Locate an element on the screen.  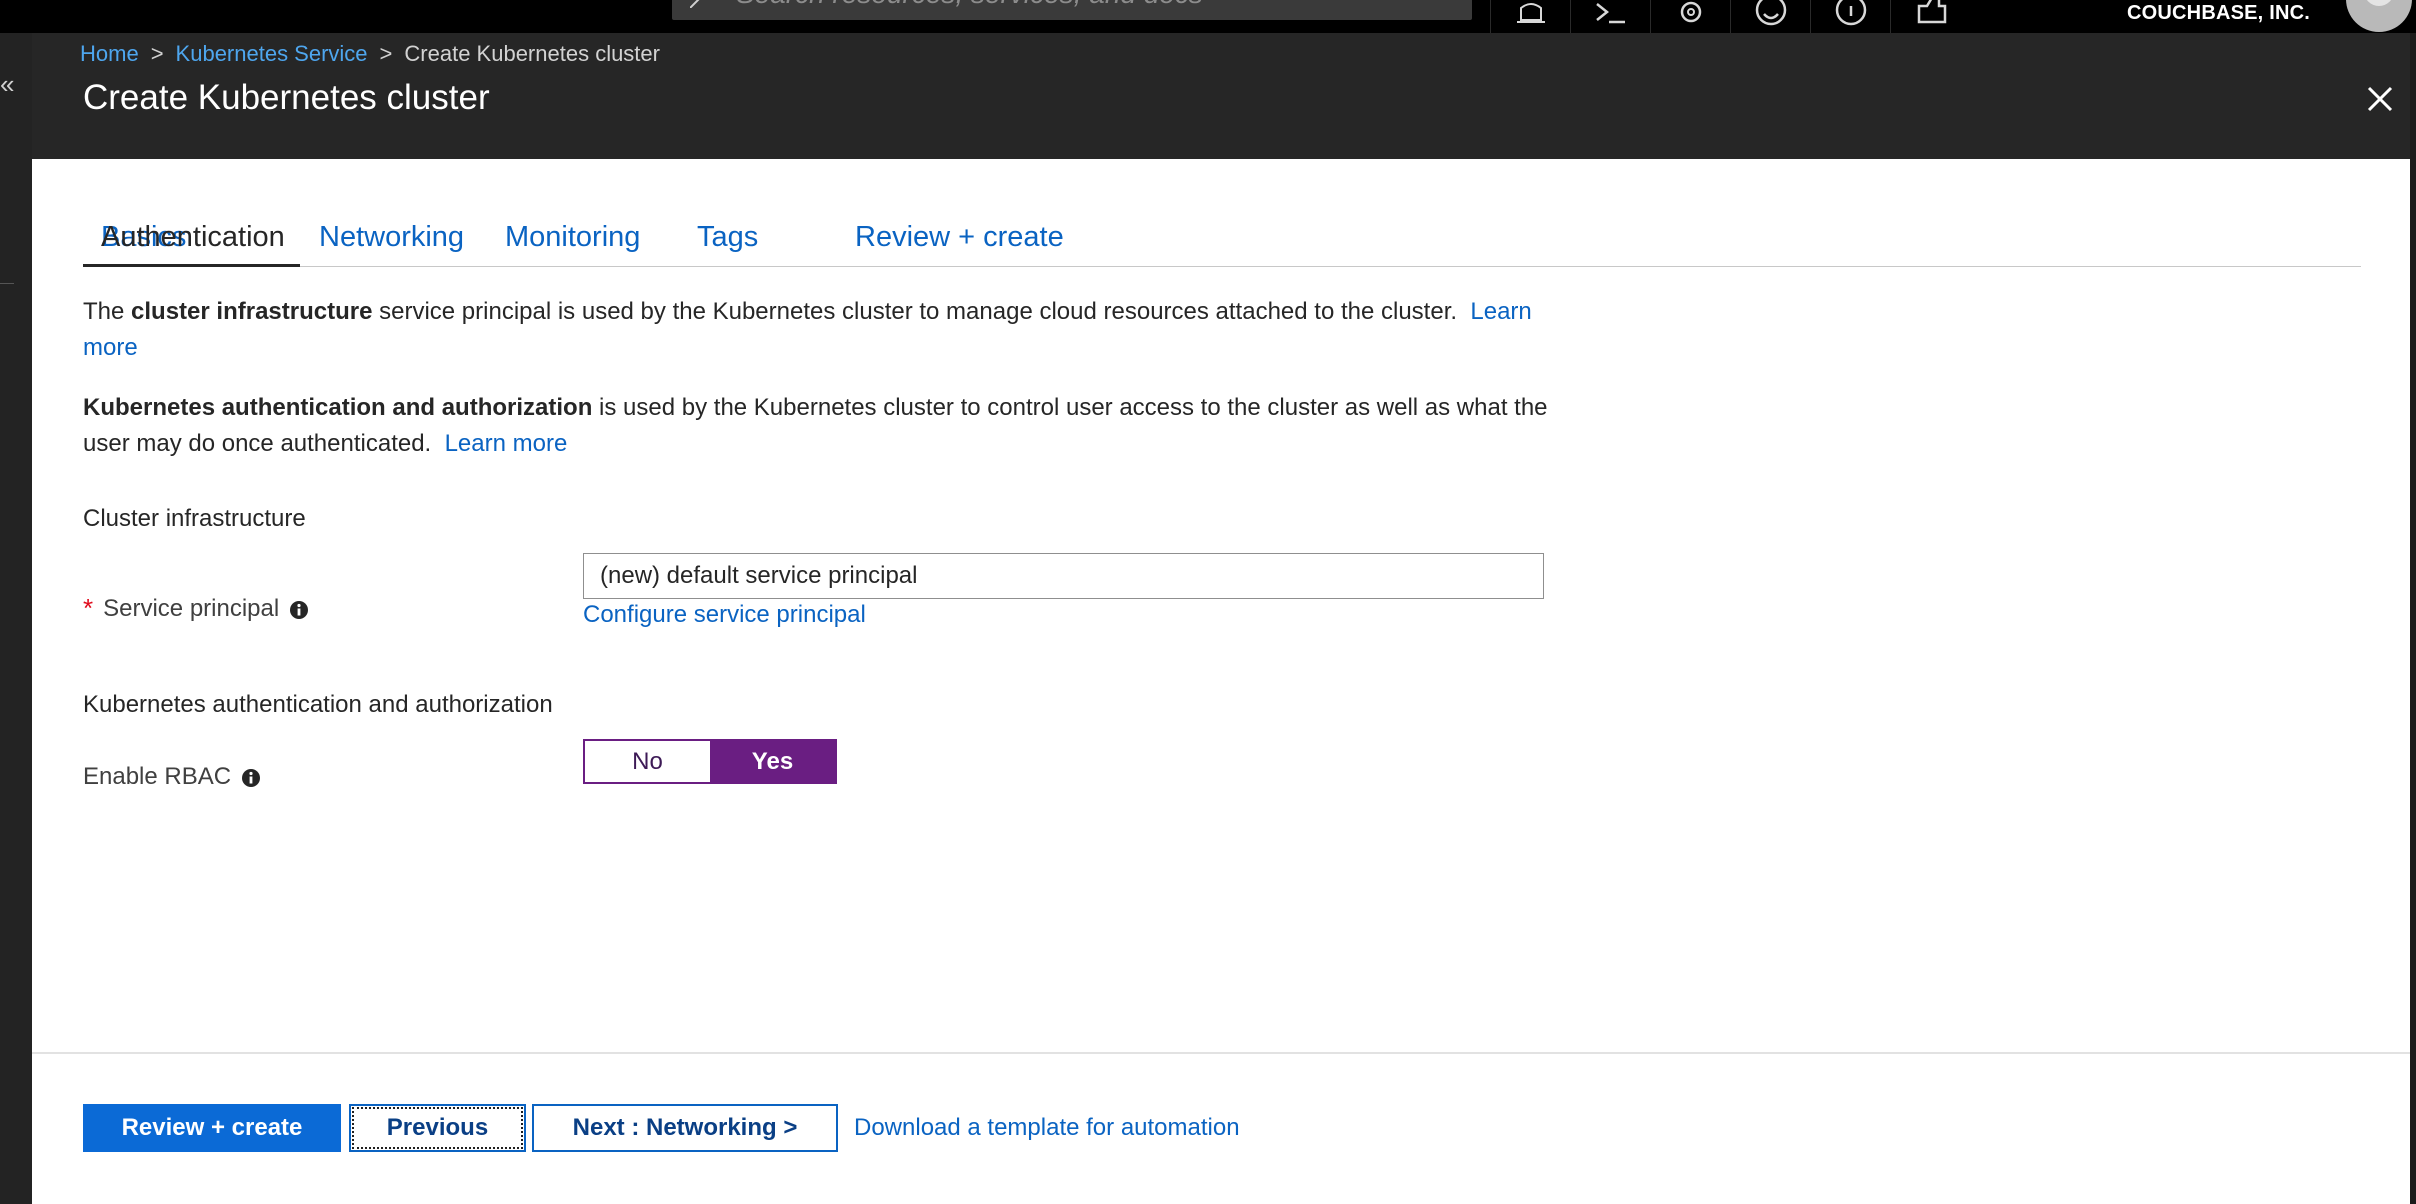
tab-review-create: Review + create is located at coordinates (959, 241).